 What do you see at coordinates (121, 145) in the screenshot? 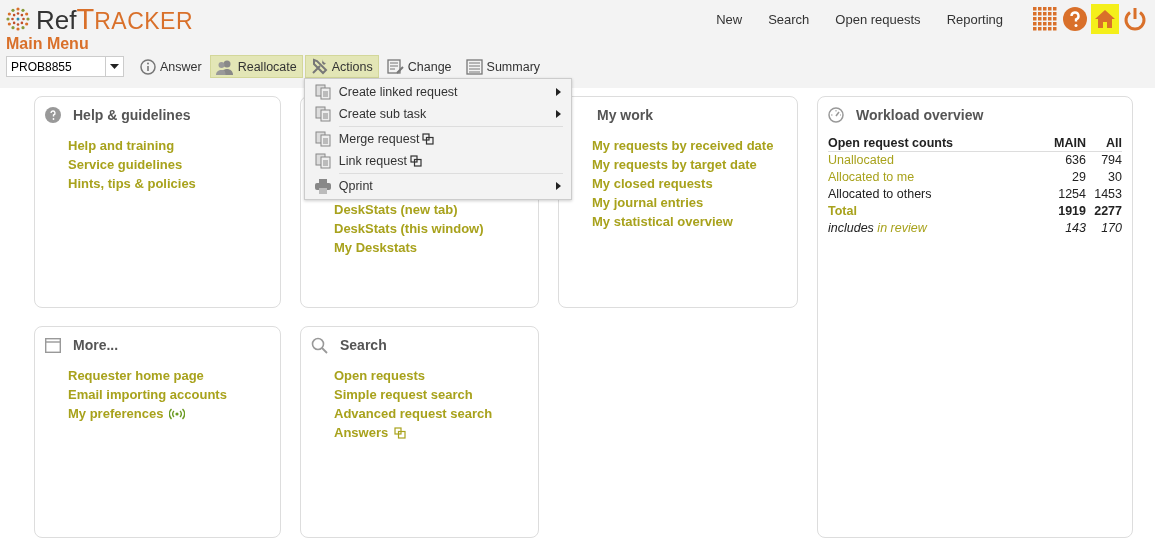
I see `link: Help and training` at bounding box center [121, 145].